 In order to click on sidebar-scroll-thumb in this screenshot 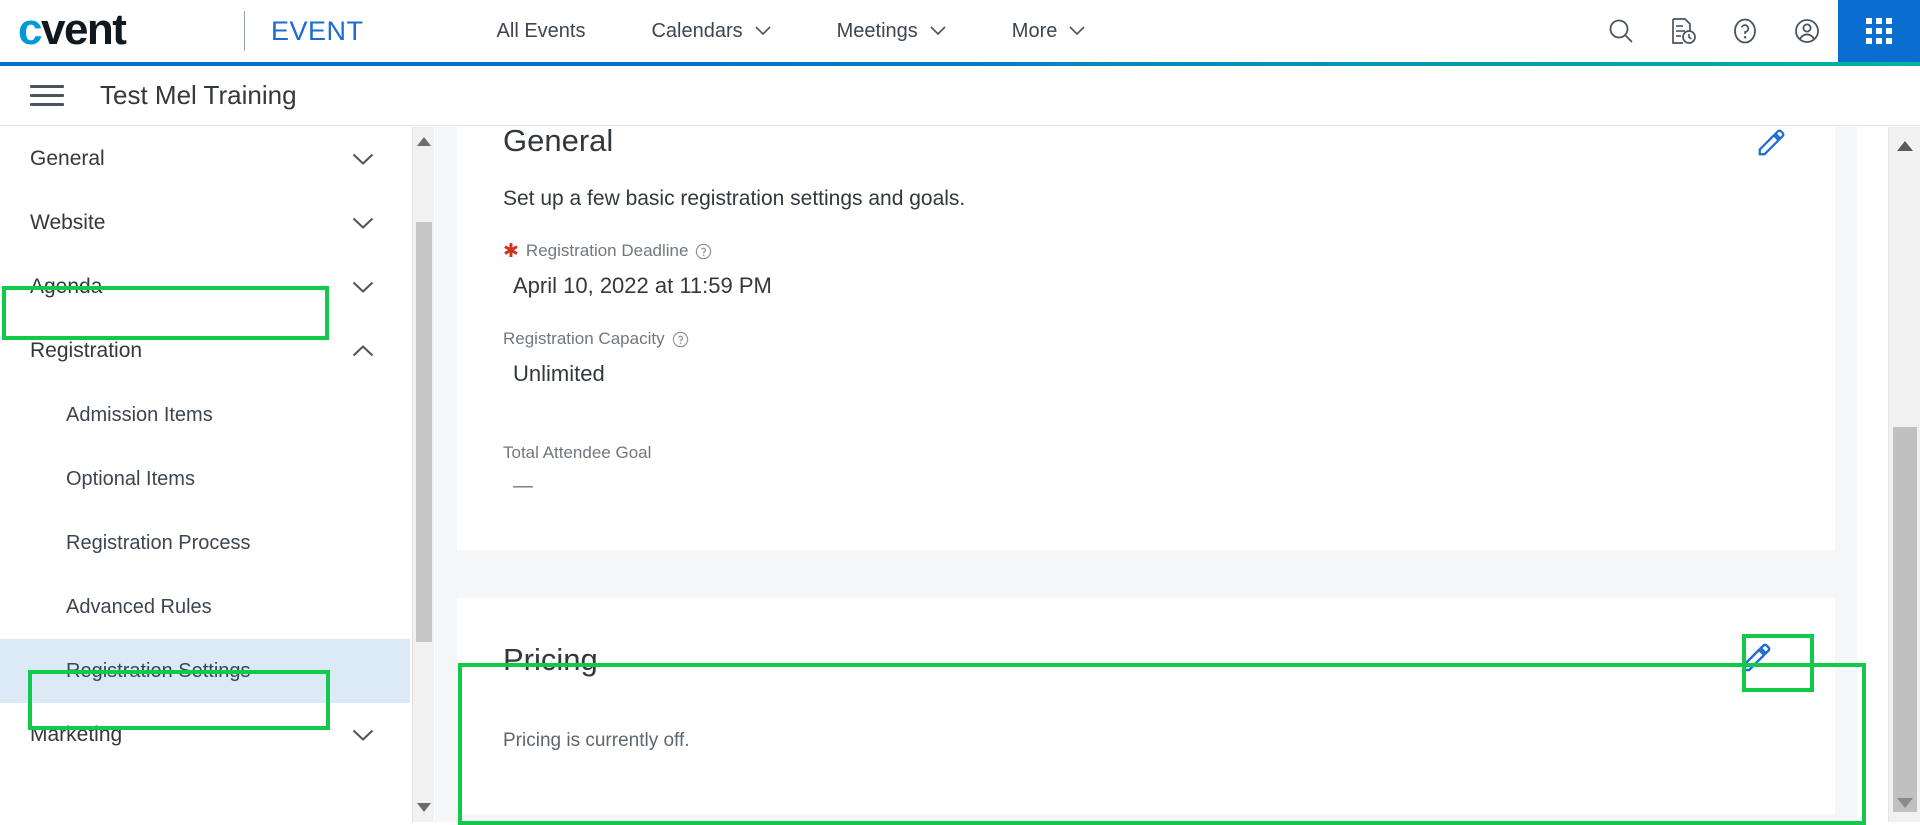, I will do `click(424, 432)`.